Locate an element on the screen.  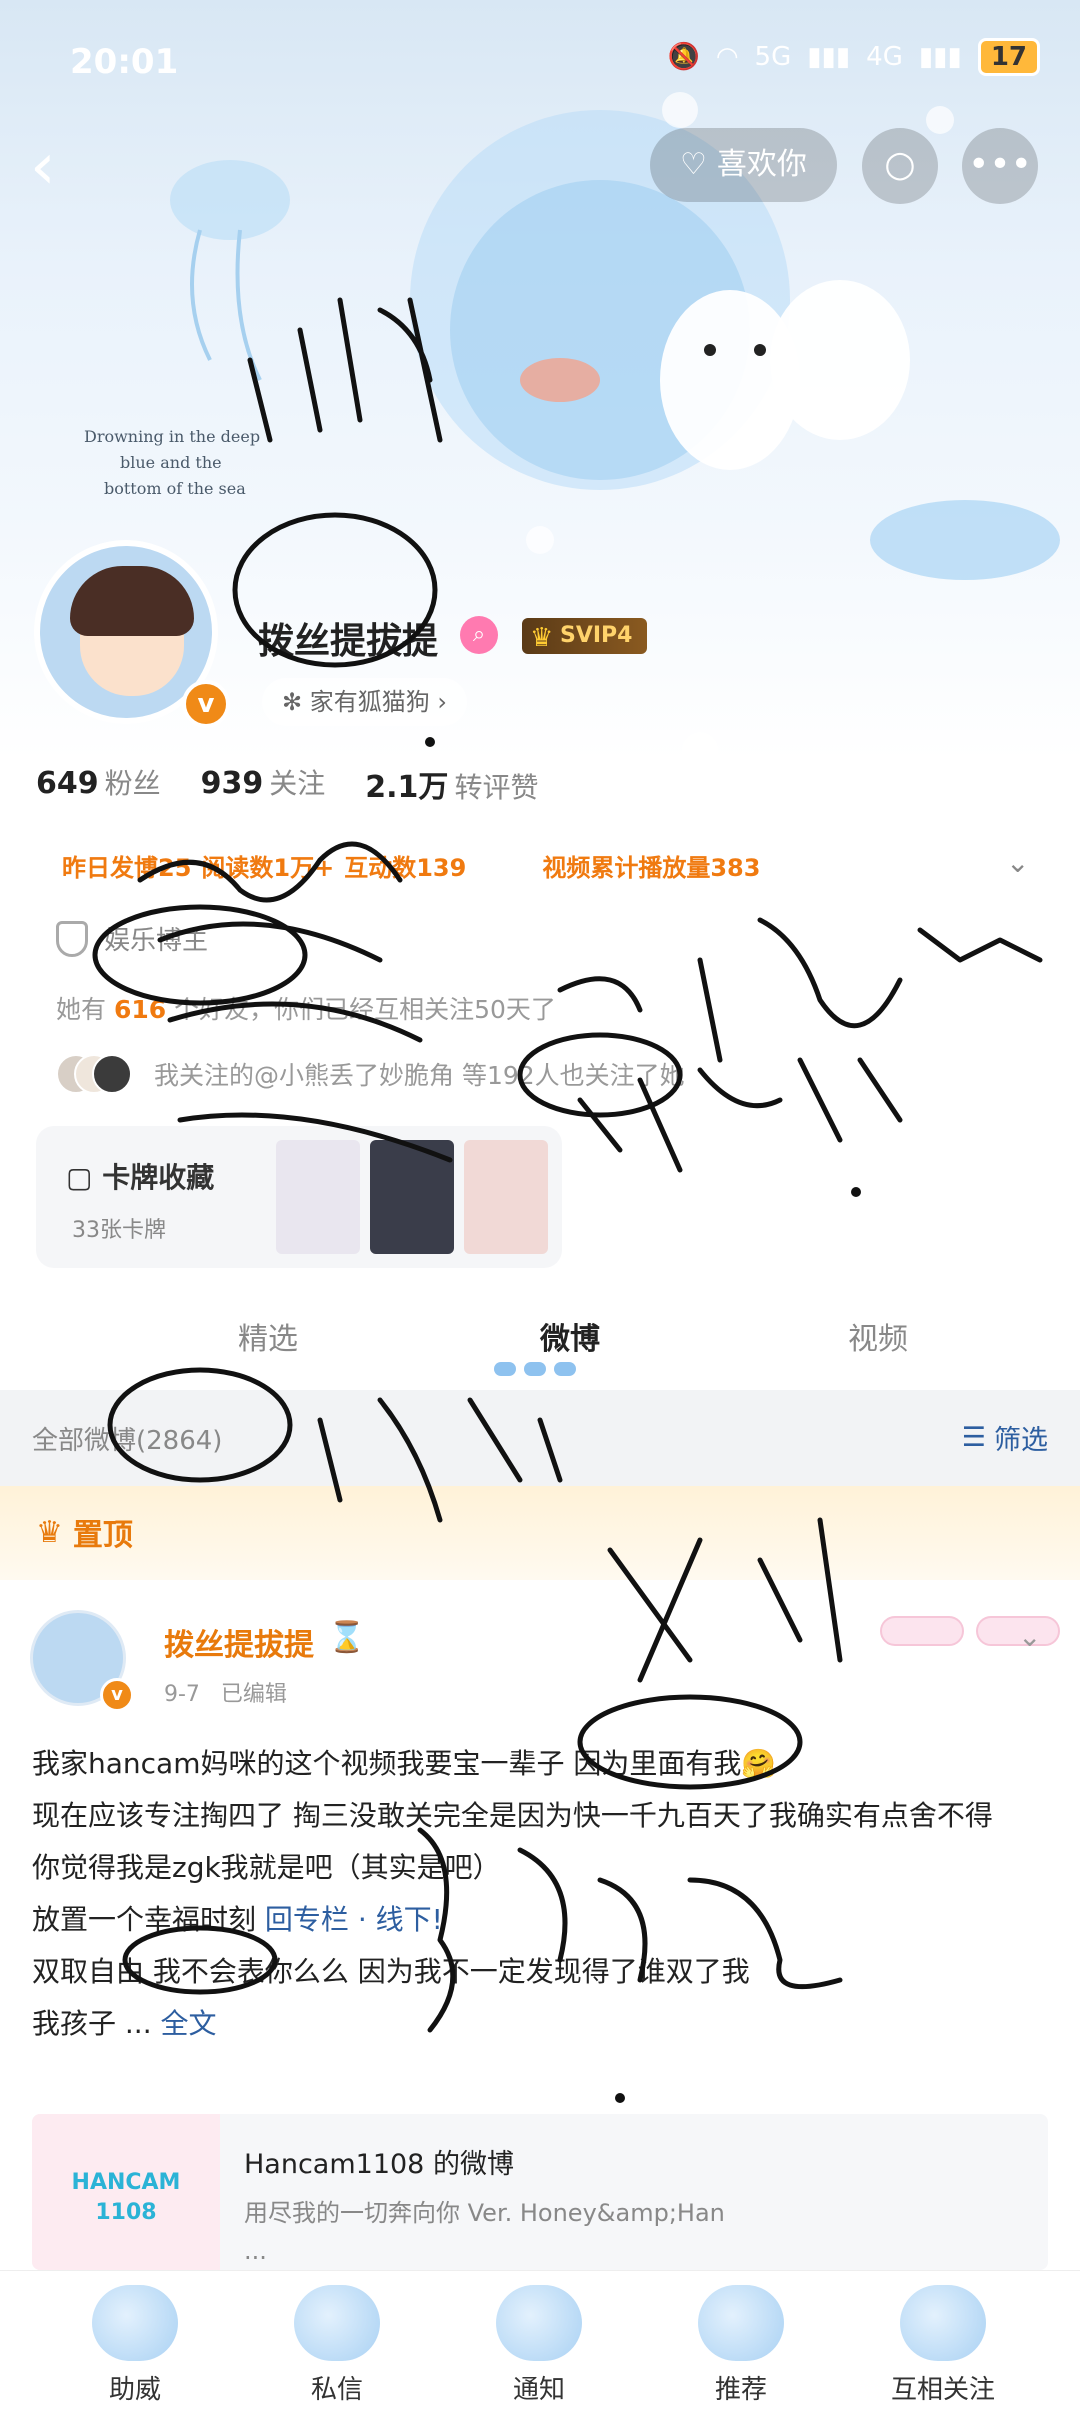
stat-value: 939 is located at coordinates (232, 783).